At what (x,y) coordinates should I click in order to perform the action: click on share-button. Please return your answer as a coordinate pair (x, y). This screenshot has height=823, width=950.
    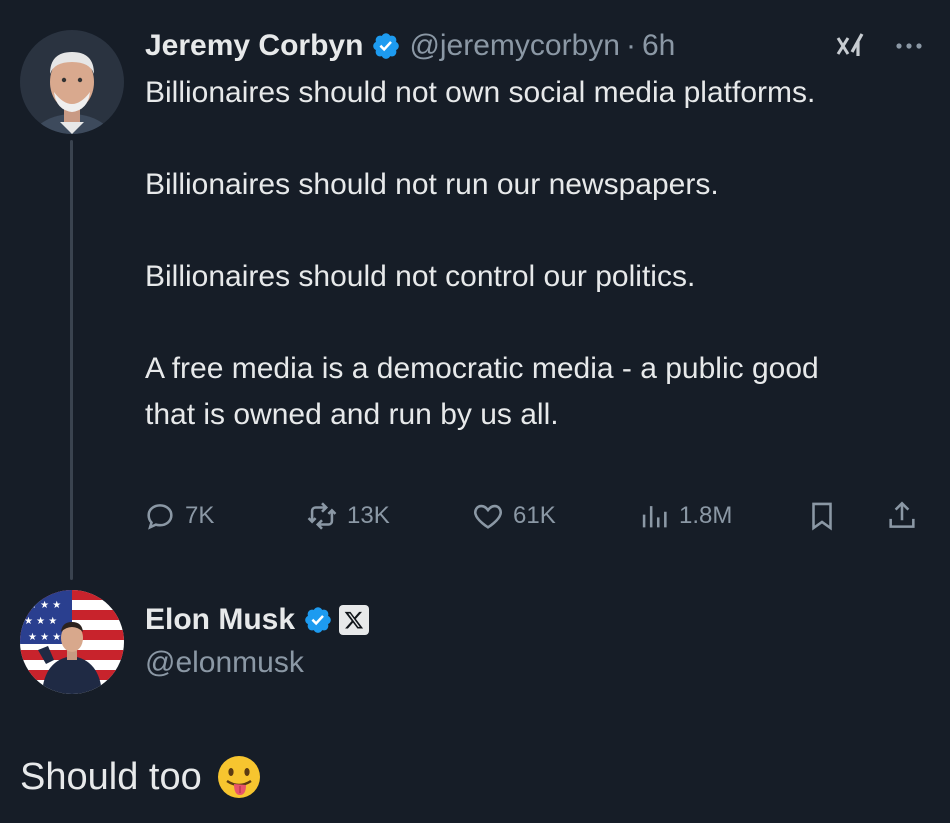
    Looking at the image, I should click on (906, 516).